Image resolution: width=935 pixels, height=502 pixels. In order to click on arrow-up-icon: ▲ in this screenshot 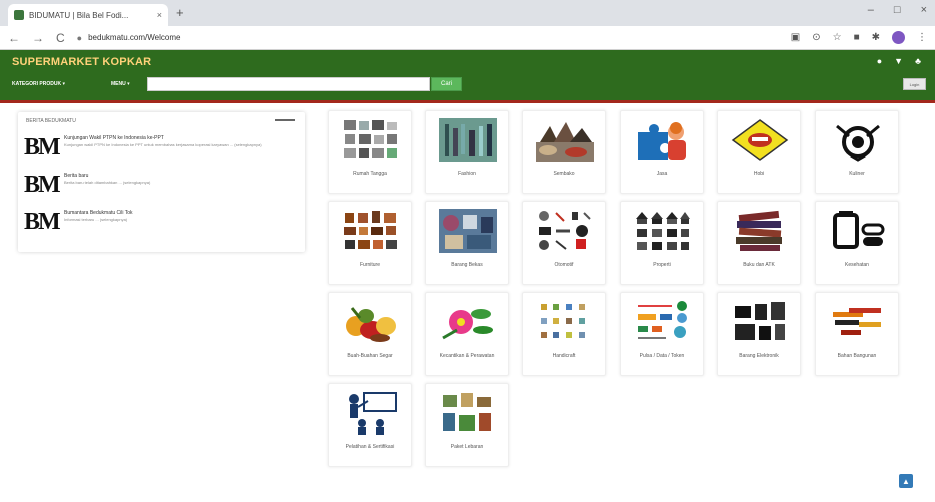, I will do `click(906, 481)`.